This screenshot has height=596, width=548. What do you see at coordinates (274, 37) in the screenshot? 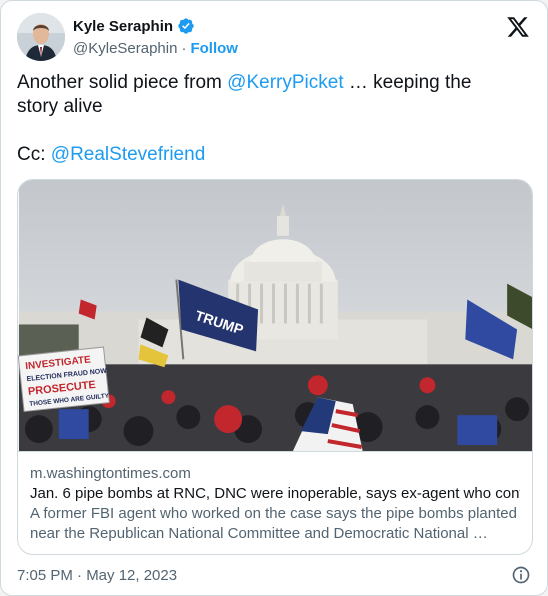
I see `tweet-header: Kyle Seraphin @KyleSeraphin · Follow` at bounding box center [274, 37].